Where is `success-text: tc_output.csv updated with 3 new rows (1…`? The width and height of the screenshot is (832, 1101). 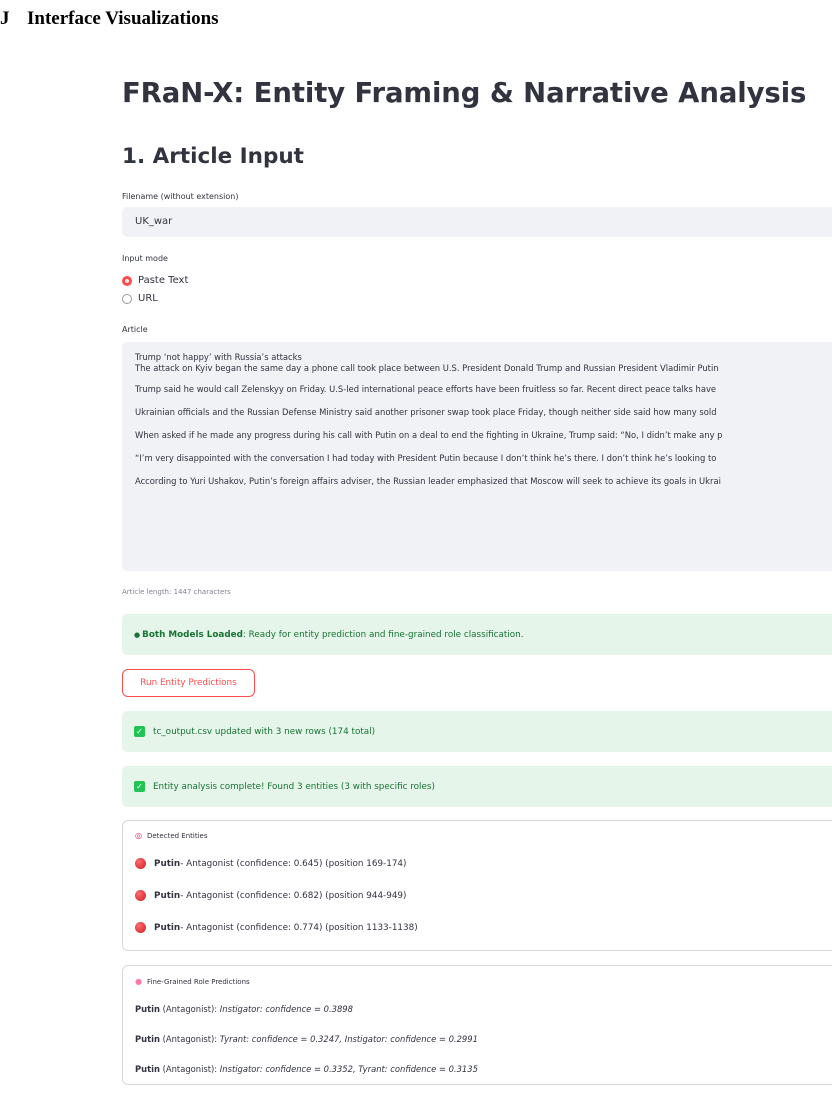
success-text: tc_output.csv updated with 3 new rows (1… is located at coordinates (264, 731).